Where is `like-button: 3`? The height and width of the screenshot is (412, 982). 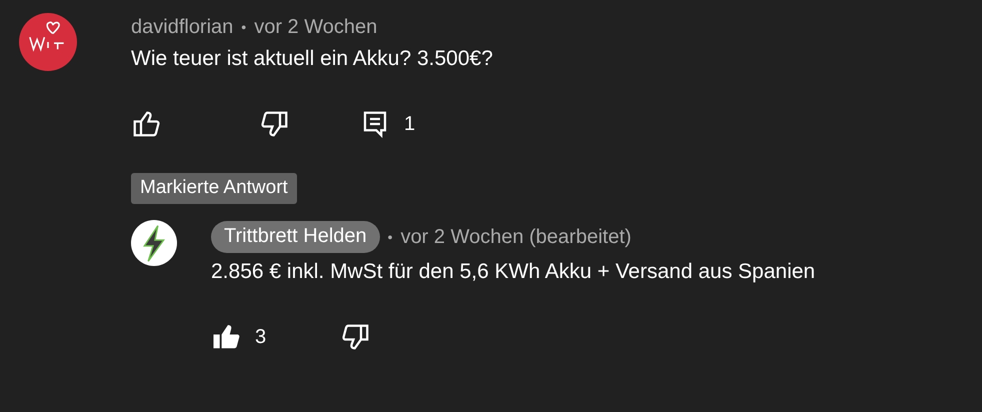 like-button: 3 is located at coordinates (276, 337).